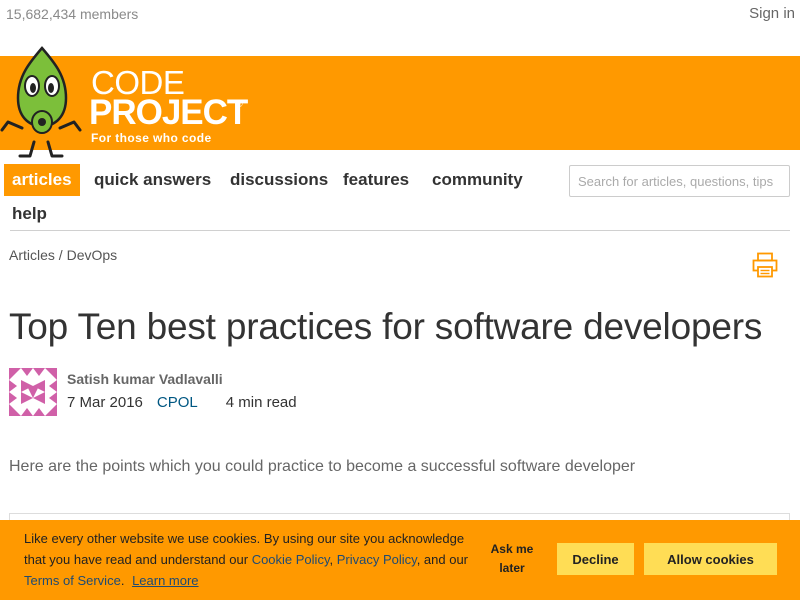  I want to click on search-input, so click(679, 181).